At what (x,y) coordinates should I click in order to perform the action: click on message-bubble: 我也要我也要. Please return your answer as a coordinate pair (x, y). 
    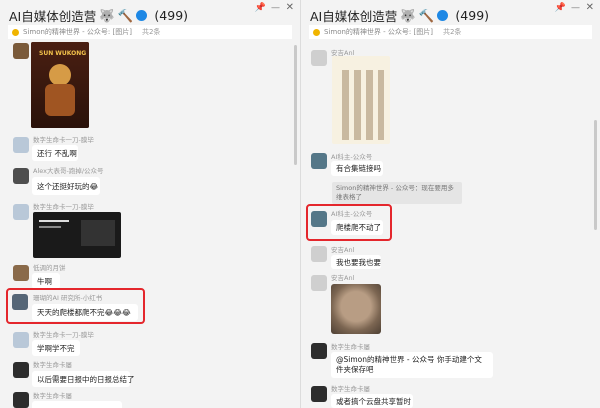
    Looking at the image, I should click on (356, 262).